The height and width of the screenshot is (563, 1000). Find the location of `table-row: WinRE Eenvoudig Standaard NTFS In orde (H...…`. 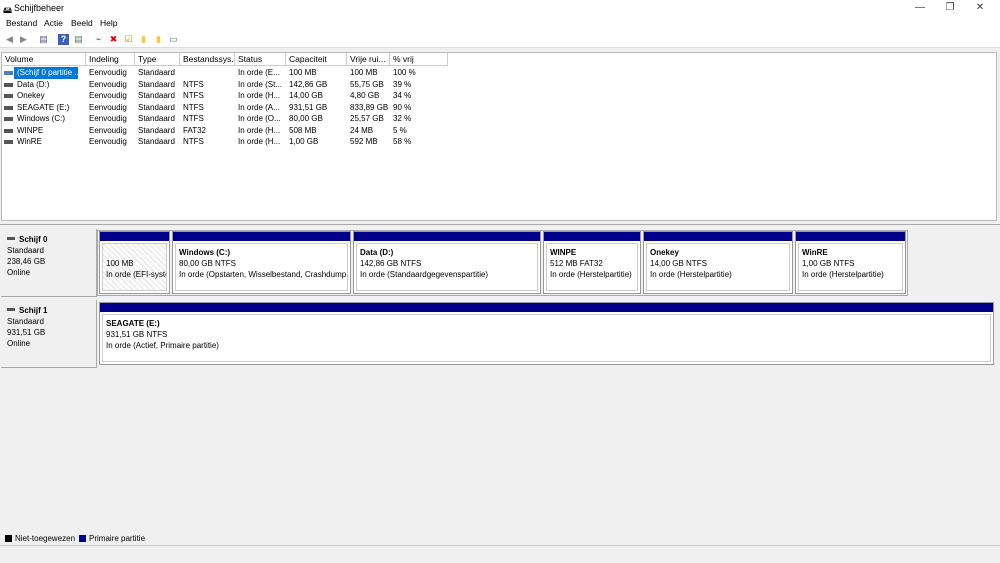

table-row: WinRE Eenvoudig Standaard NTFS In orde (H...… is located at coordinates (225, 142).